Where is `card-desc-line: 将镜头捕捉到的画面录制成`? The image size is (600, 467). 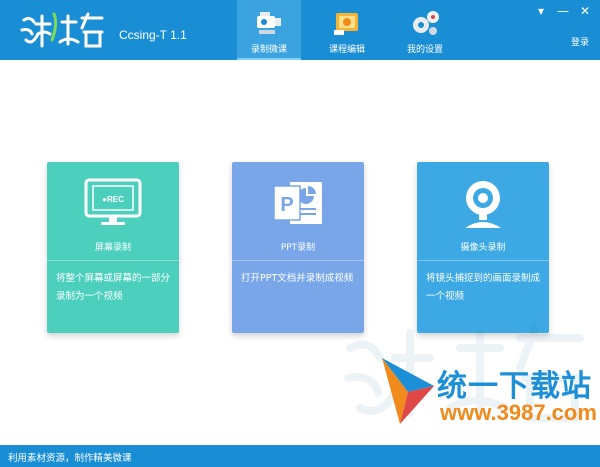
card-desc-line: 将镜头捕捉到的画面录制成 is located at coordinates (483, 278).